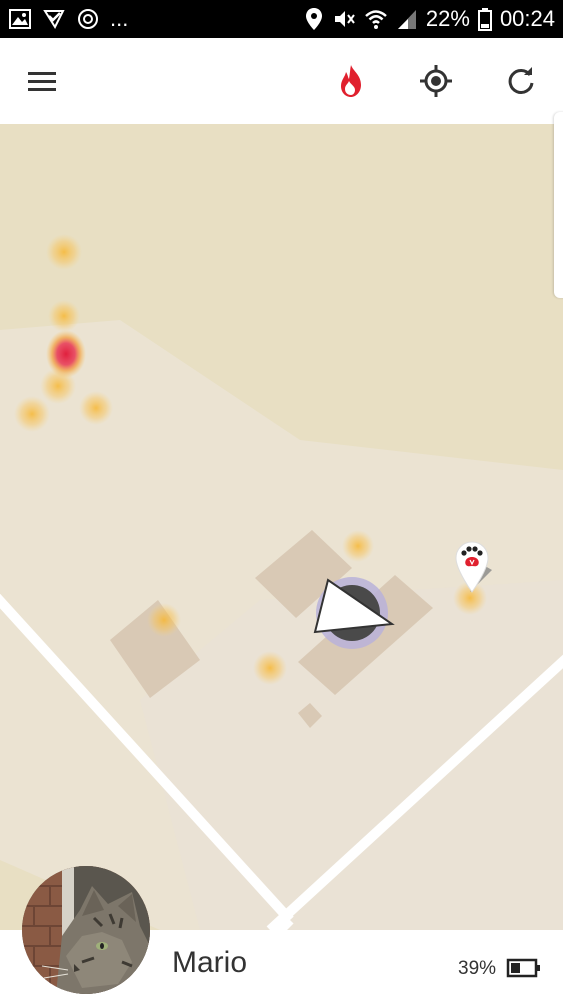 The image size is (563, 1000). What do you see at coordinates (313, 19) in the screenshot?
I see `location-pin-icon` at bounding box center [313, 19].